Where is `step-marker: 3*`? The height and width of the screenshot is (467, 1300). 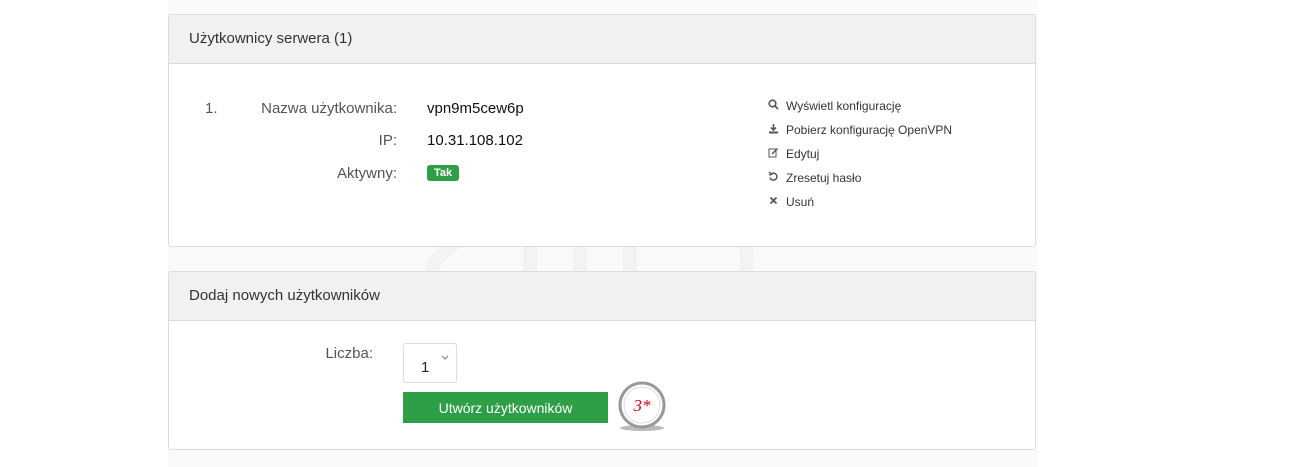
step-marker: 3* is located at coordinates (642, 406).